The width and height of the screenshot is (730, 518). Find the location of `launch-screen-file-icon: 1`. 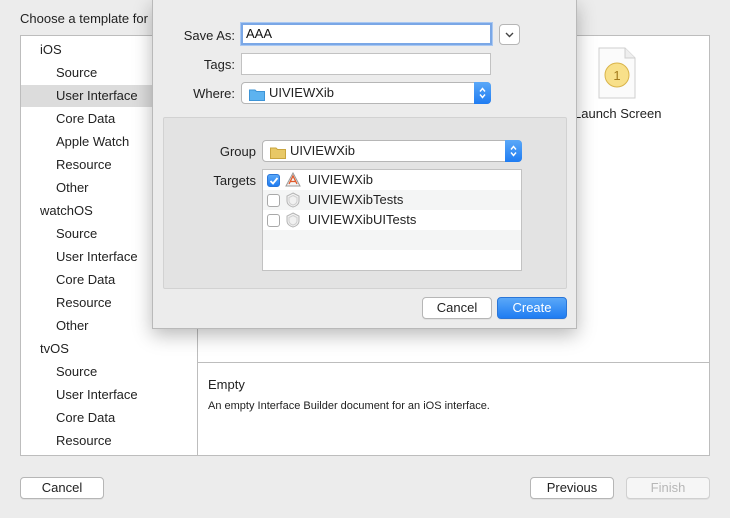

launch-screen-file-icon: 1 is located at coordinates (617, 74).